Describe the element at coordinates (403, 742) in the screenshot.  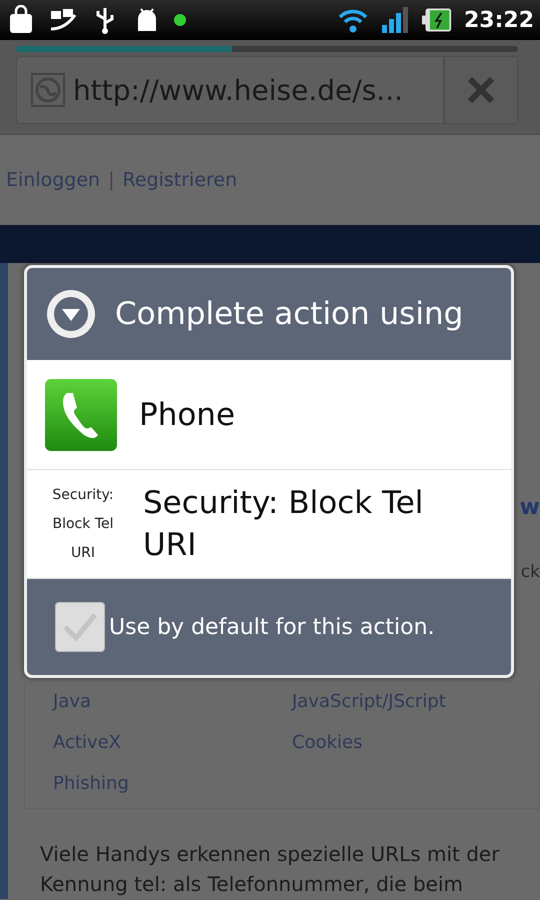
I see `topic-link: Cookies` at that location.